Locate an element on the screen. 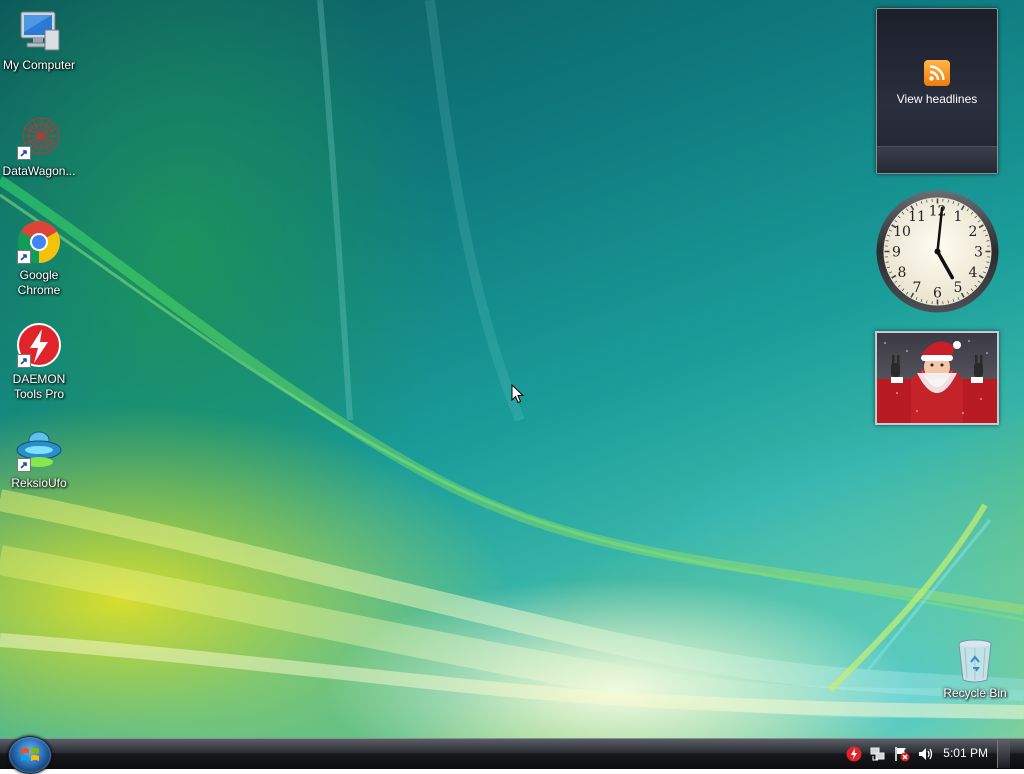 The width and height of the screenshot is (1024, 774). computer-icon is located at coordinates (39, 32).